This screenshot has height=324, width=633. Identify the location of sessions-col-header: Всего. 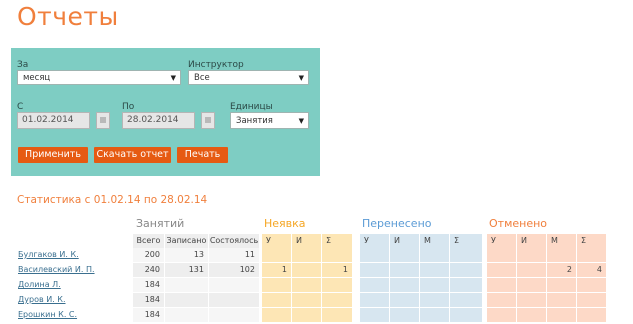
(148, 241).